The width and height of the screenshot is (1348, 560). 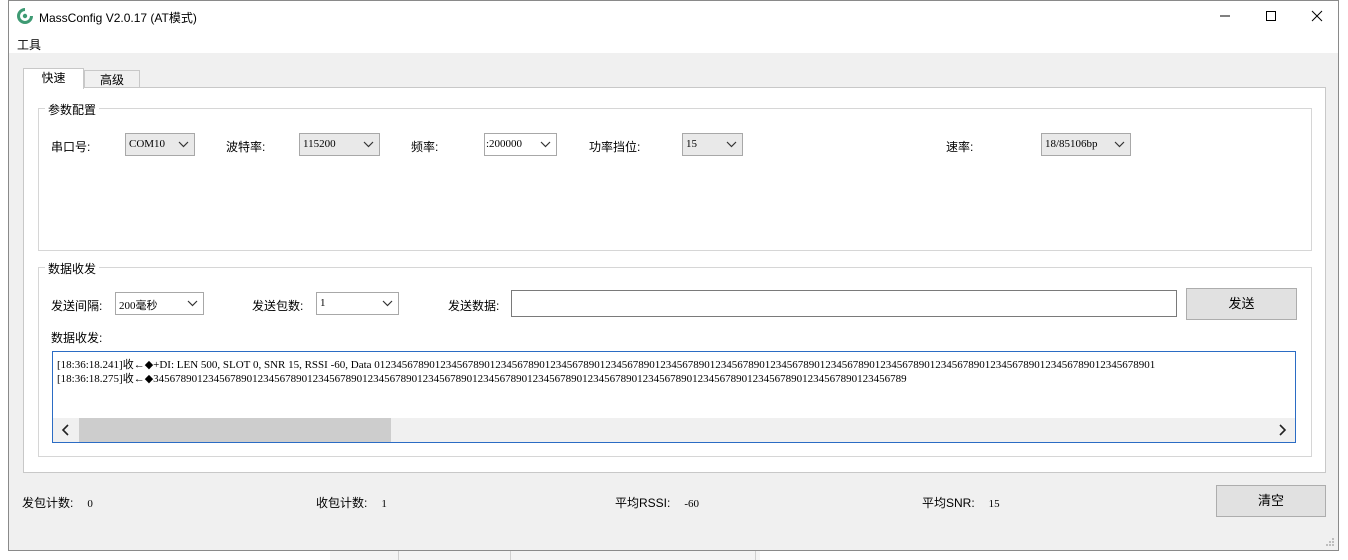 What do you see at coordinates (425, 147) in the screenshot?
I see `freq-label: 频率:` at bounding box center [425, 147].